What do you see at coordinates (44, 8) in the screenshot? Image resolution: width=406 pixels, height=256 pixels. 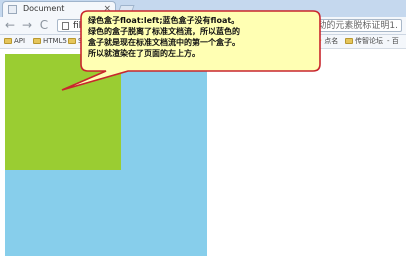 I see `tab-title: Document` at bounding box center [44, 8].